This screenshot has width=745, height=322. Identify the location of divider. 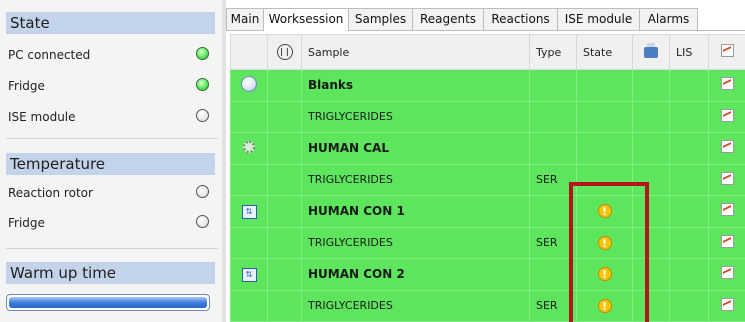
(112, 138).